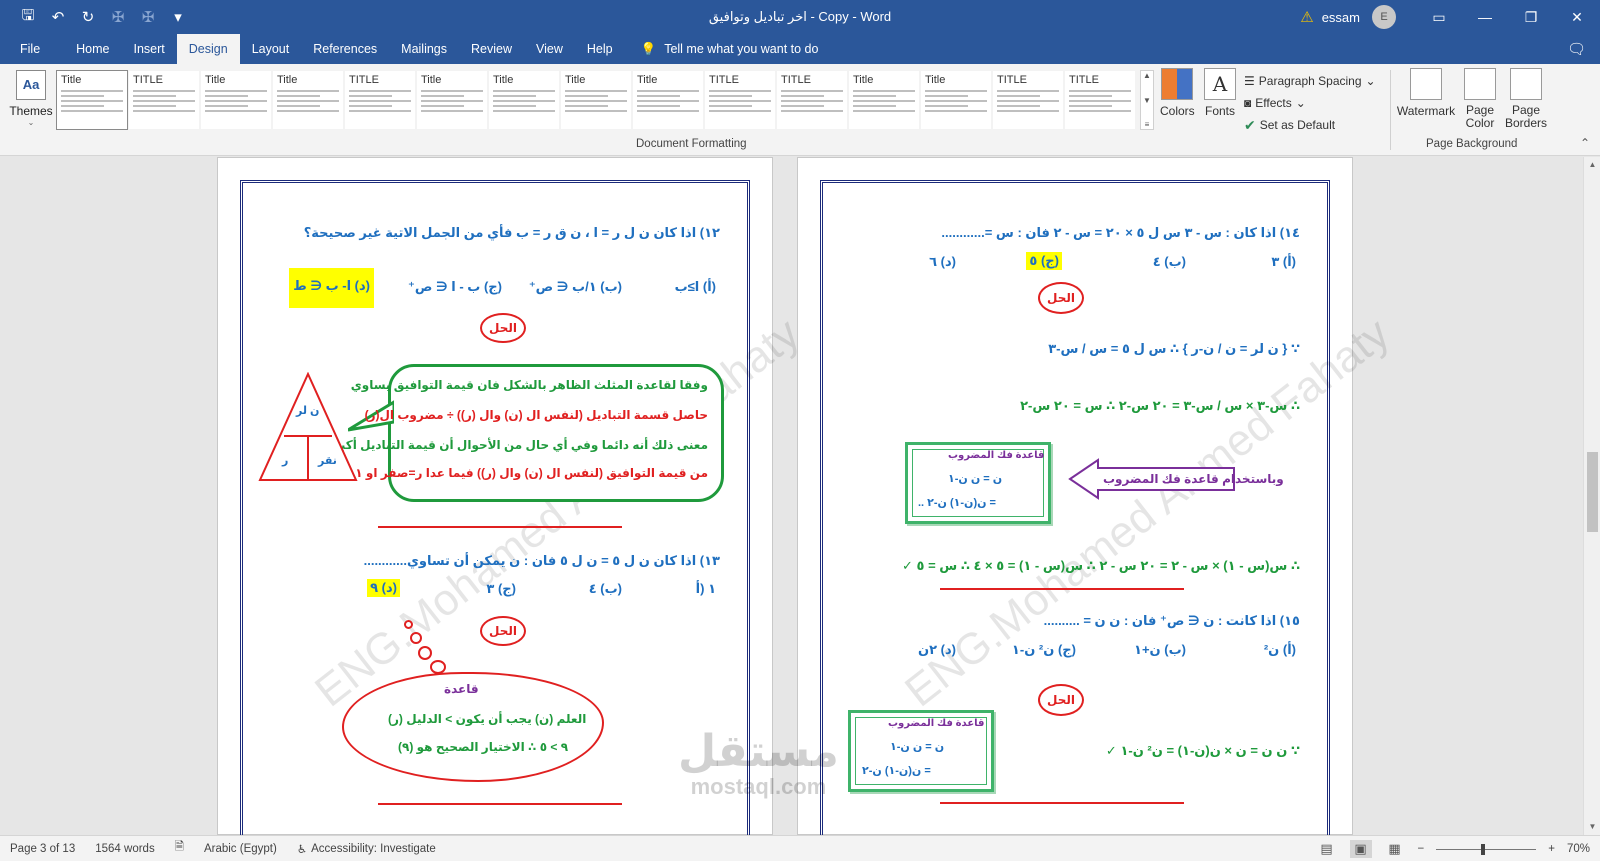 This screenshot has width=1600, height=861. I want to click on style-set-title: Title, so click(935, 80).